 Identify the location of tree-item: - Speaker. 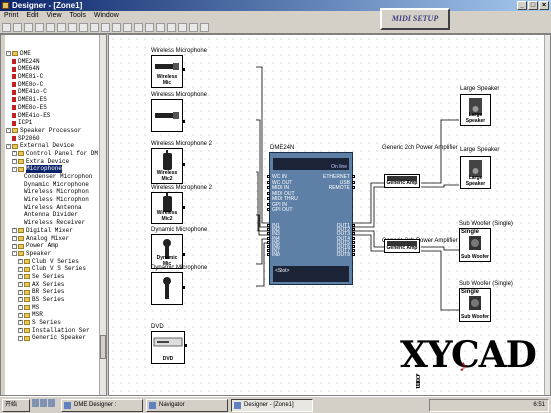
(53, 254).